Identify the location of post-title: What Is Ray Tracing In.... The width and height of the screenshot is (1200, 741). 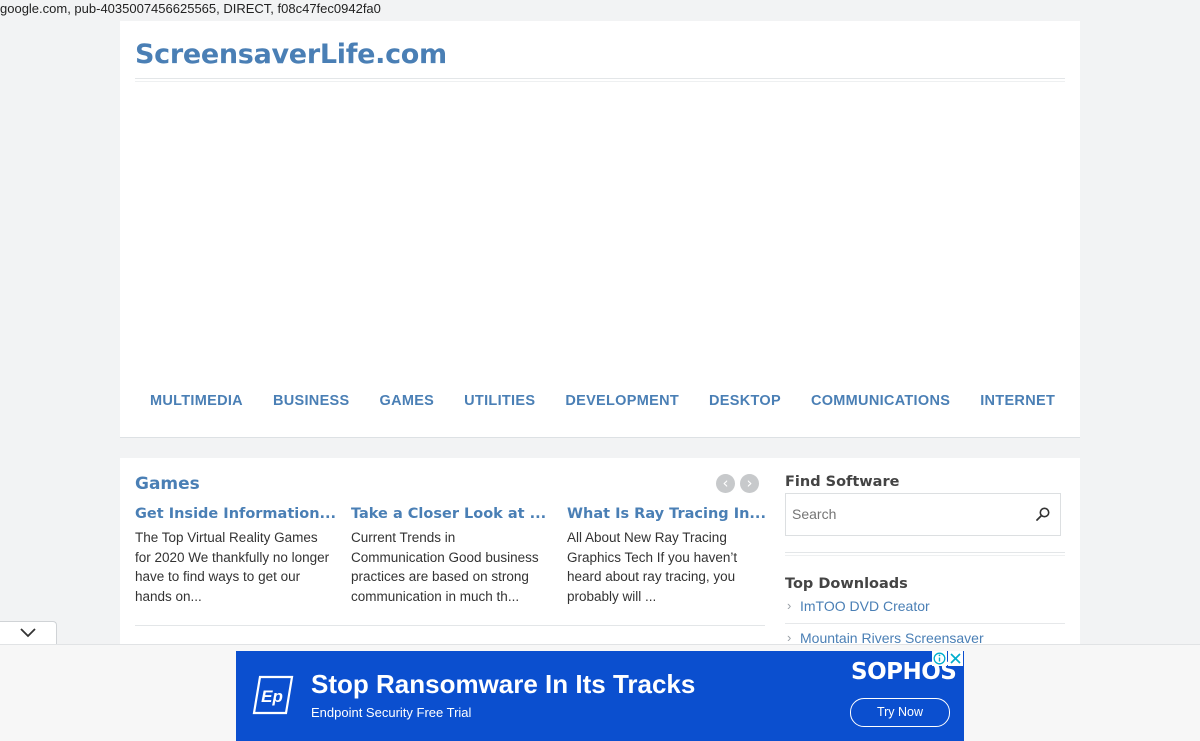
(675, 516).